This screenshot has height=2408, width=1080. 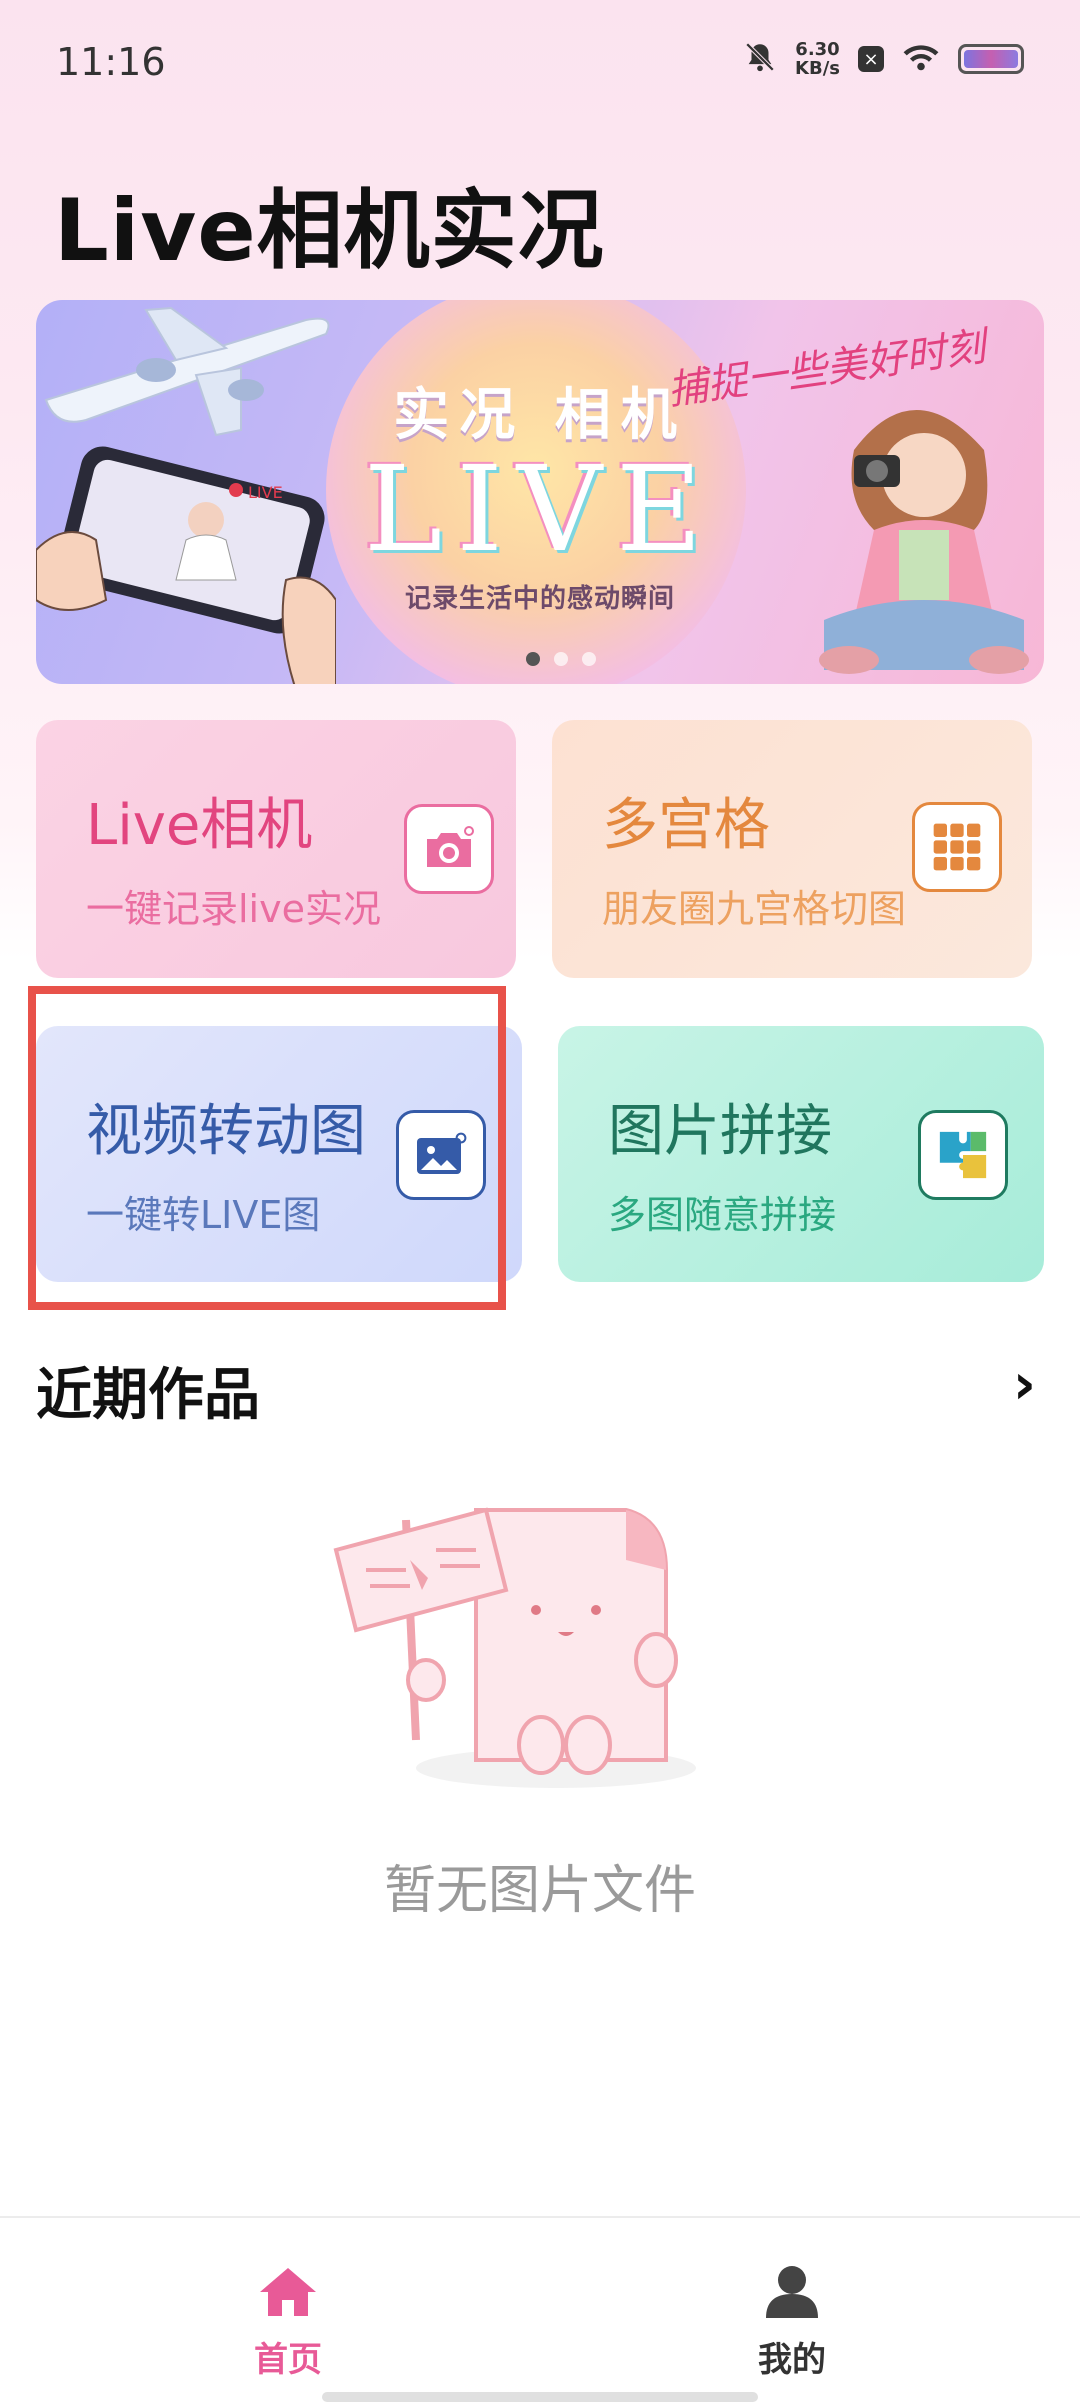 What do you see at coordinates (792, 2322) in the screenshot?
I see `nav-item-mine: 我的` at bounding box center [792, 2322].